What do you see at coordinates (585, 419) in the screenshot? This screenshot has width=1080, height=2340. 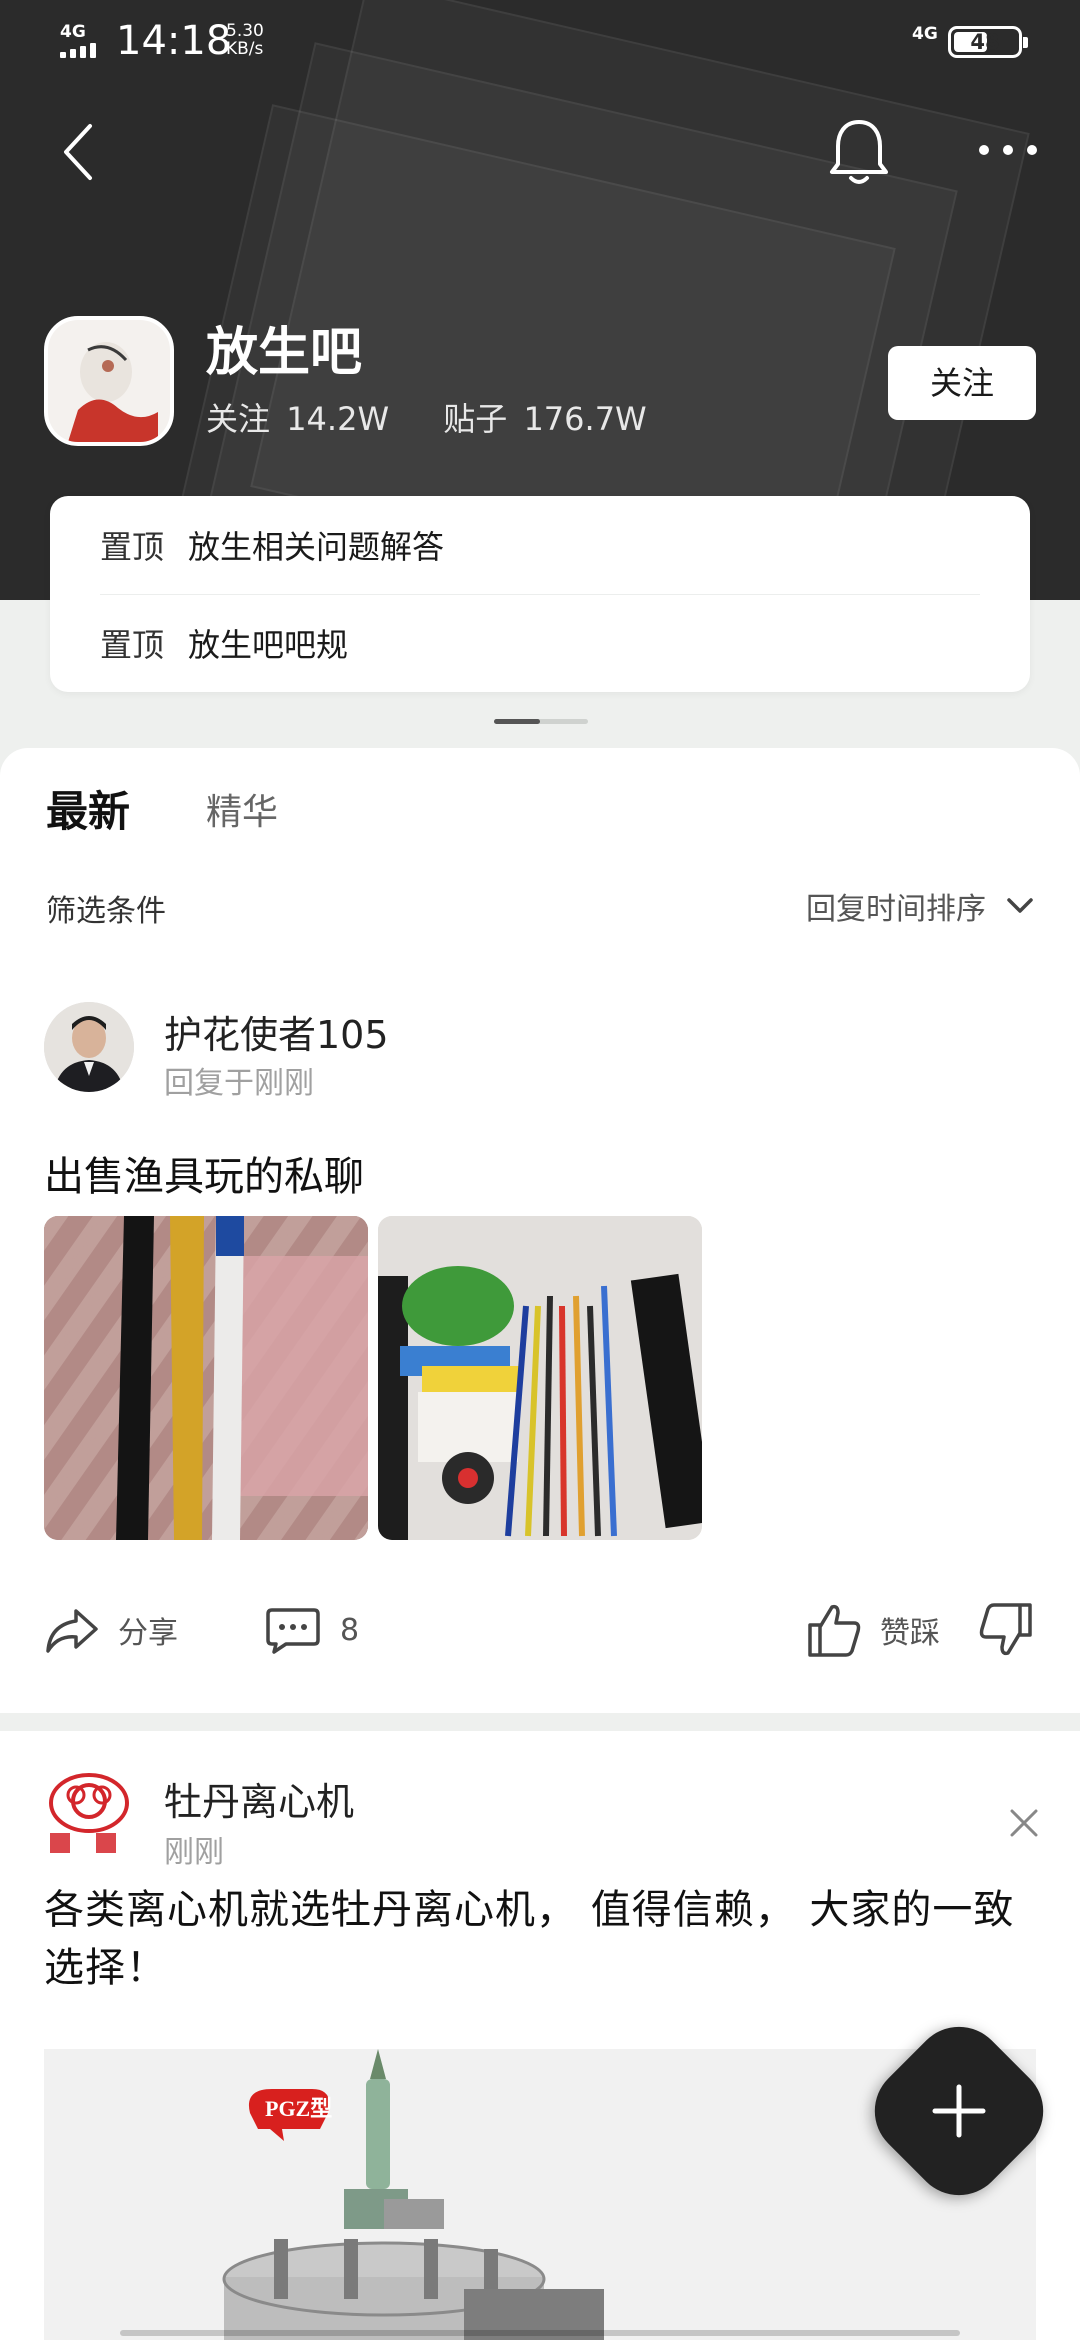 I see `post-count: 176.7W` at bounding box center [585, 419].